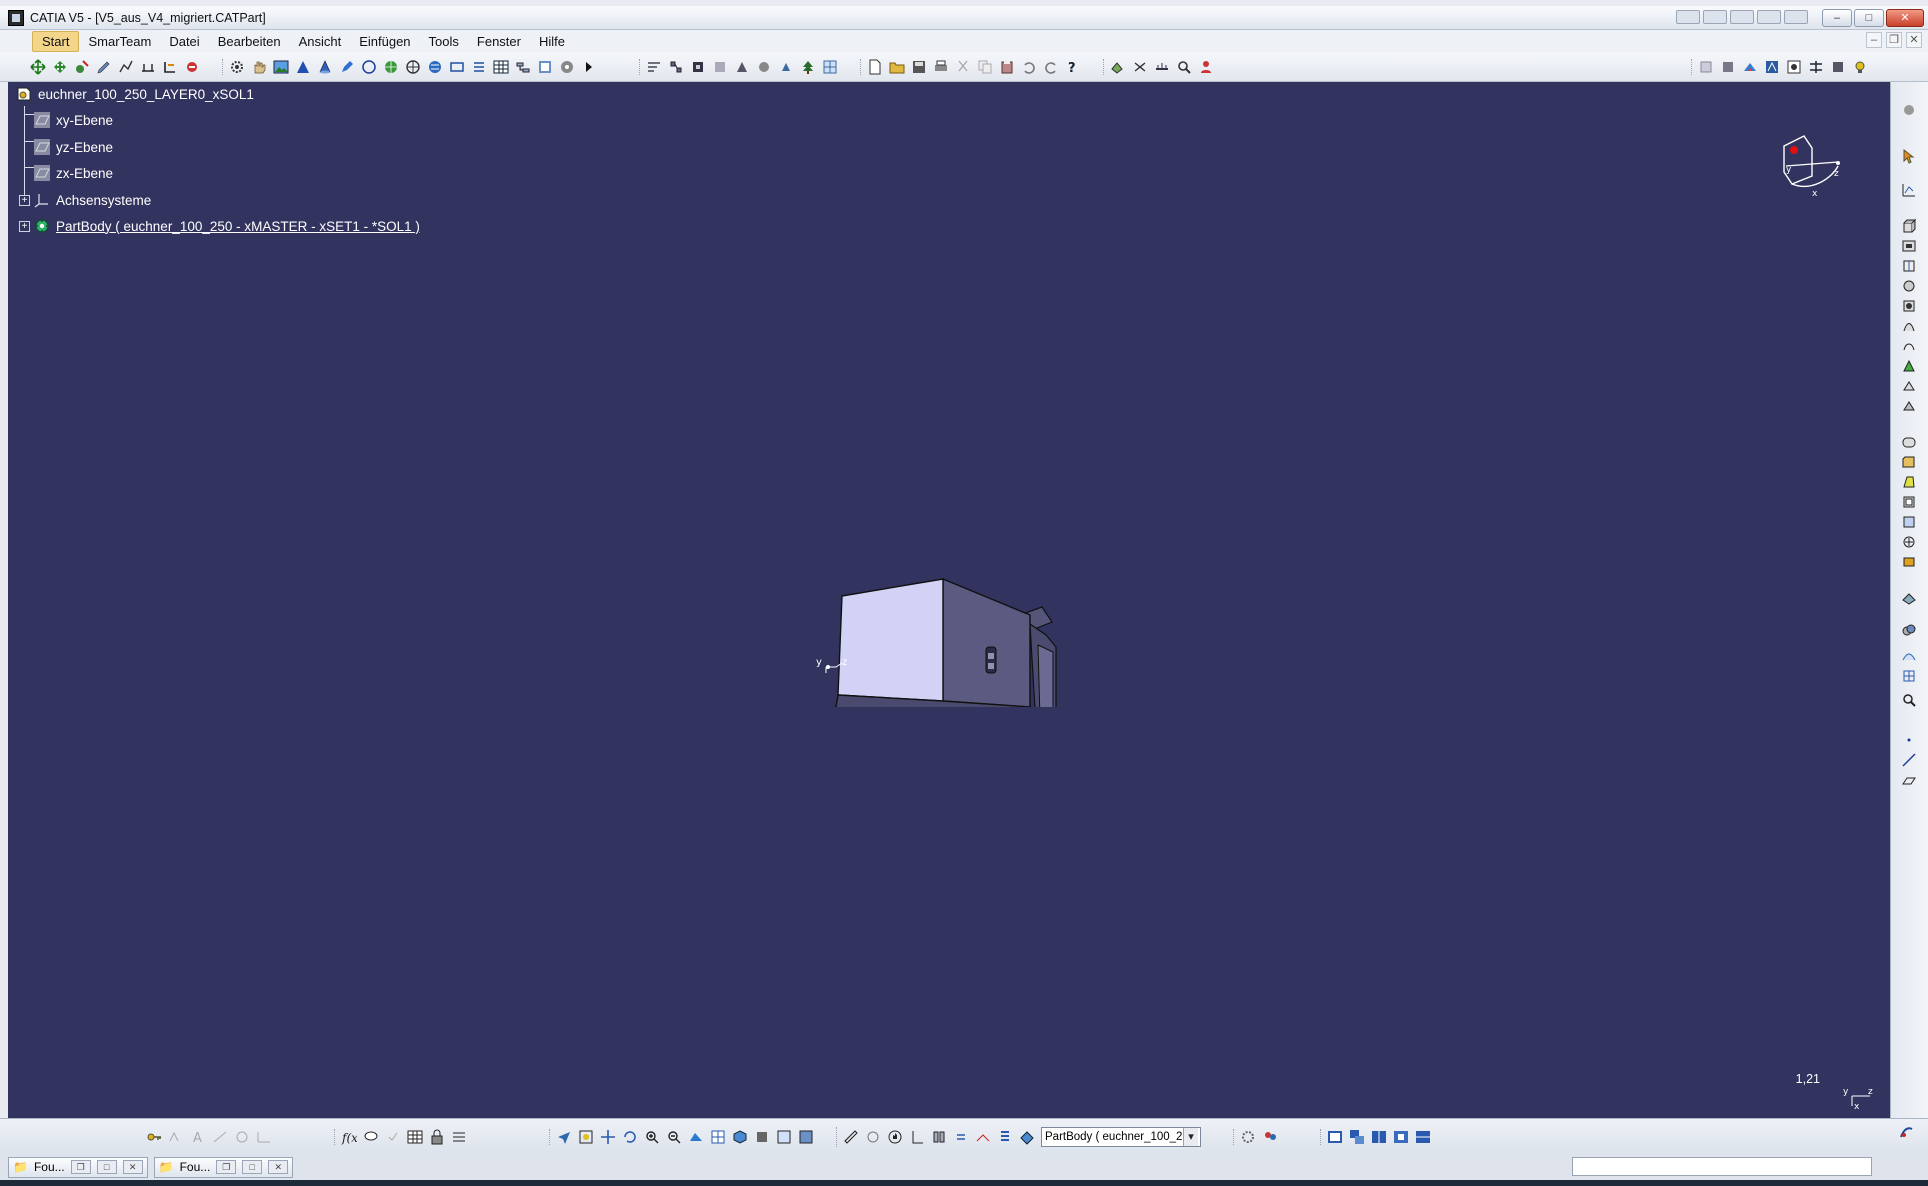 The image size is (1928, 1186). Describe the element at coordinates (1909, 366) in the screenshot. I see `stiffener-icon` at that location.